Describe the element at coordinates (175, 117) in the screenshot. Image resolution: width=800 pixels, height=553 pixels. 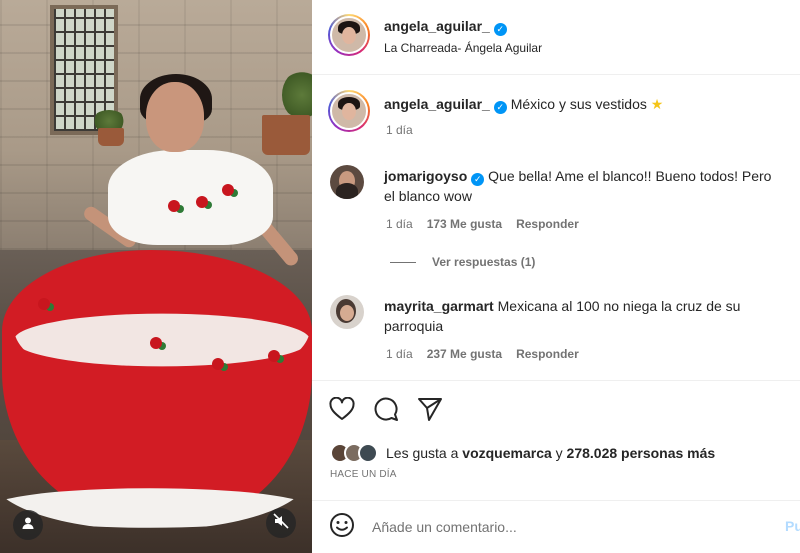
I see `dancer-face` at that location.